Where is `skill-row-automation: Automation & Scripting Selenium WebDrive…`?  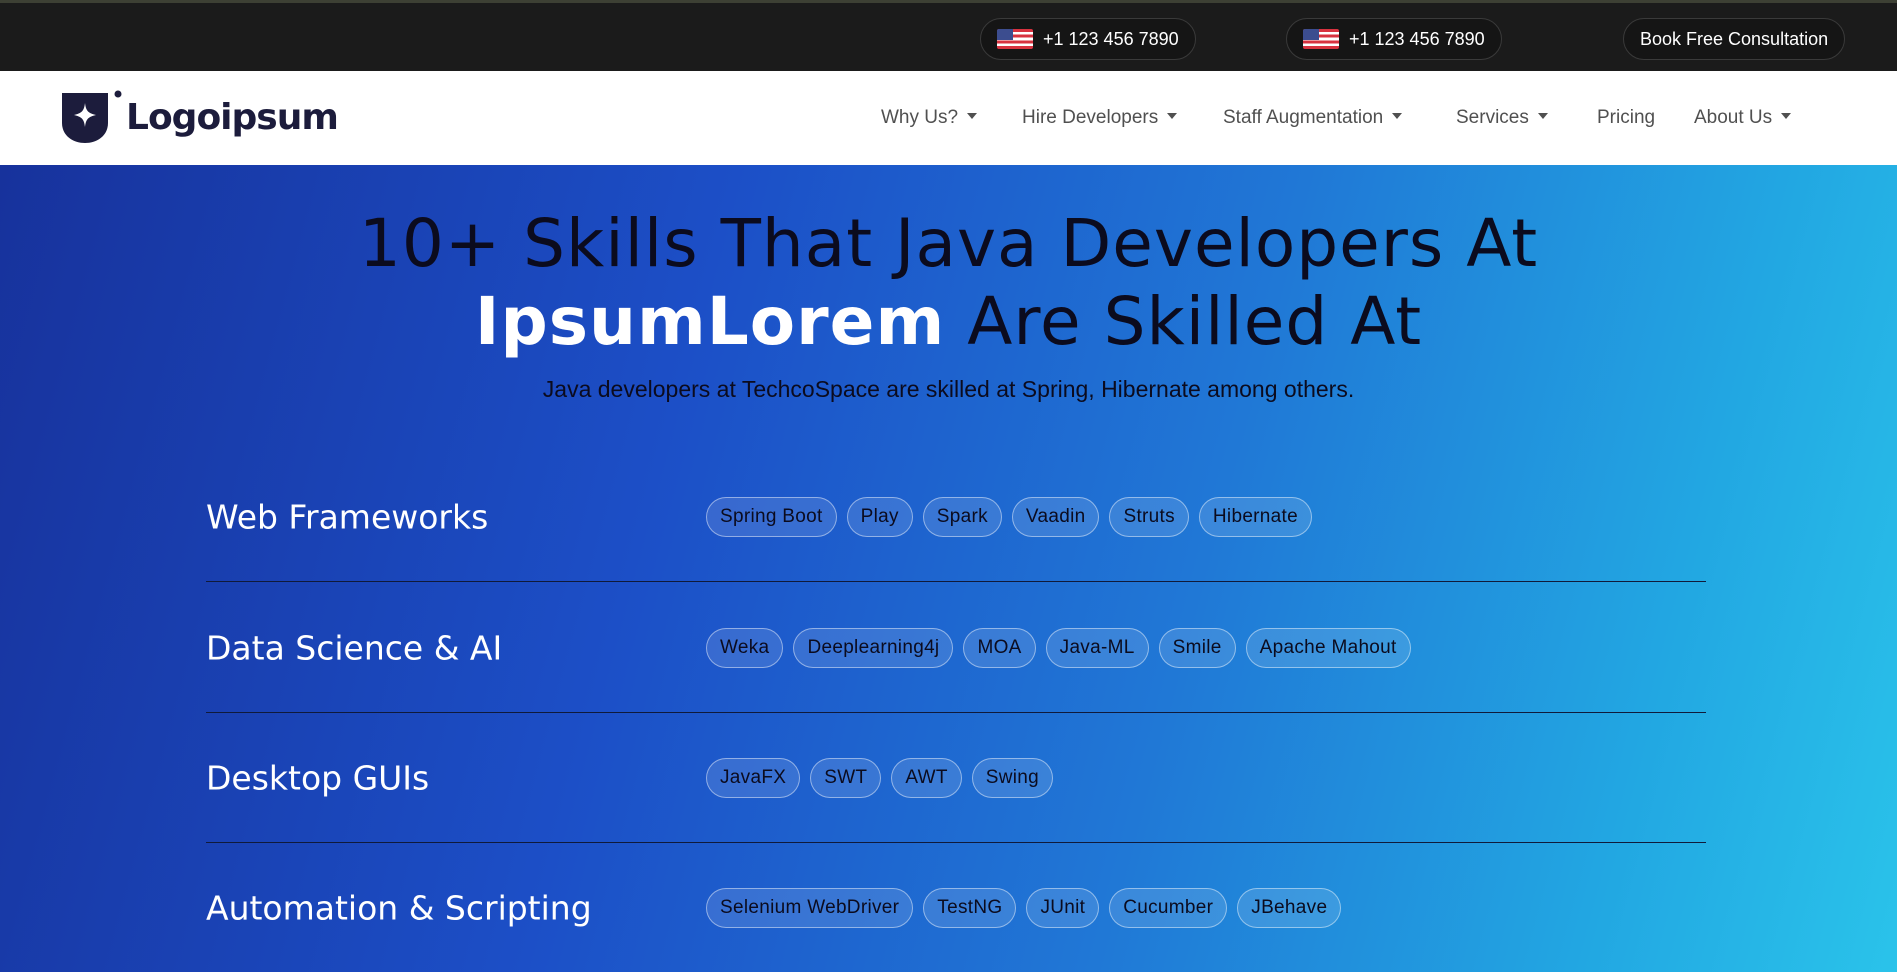 skill-row-automation: Automation & Scripting Selenium WebDrive… is located at coordinates (956, 907).